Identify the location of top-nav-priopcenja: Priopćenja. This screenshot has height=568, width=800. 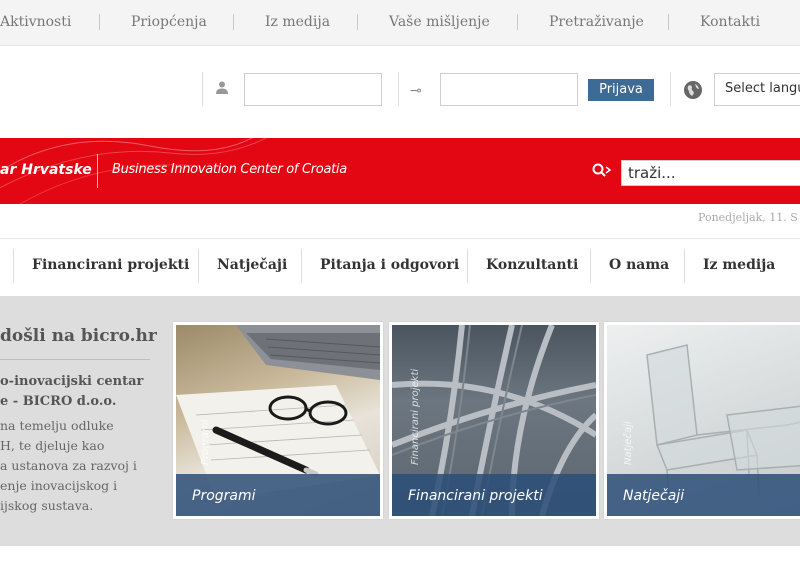
(169, 22).